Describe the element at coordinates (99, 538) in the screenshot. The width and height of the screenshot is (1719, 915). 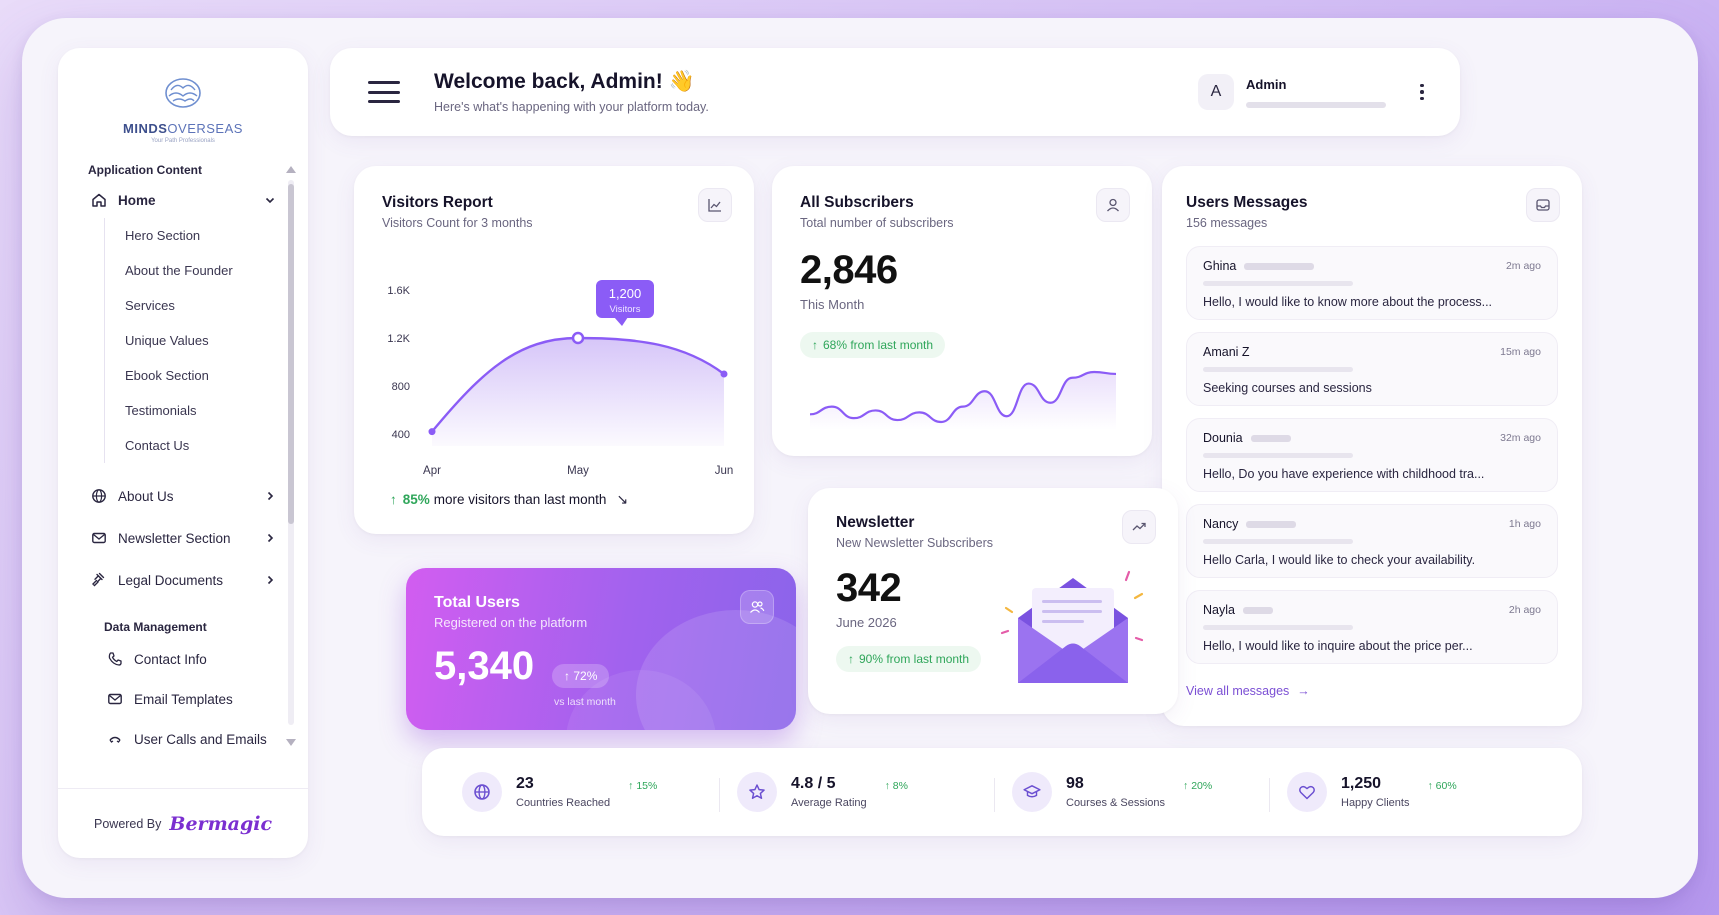
I see `mail-icon` at that location.